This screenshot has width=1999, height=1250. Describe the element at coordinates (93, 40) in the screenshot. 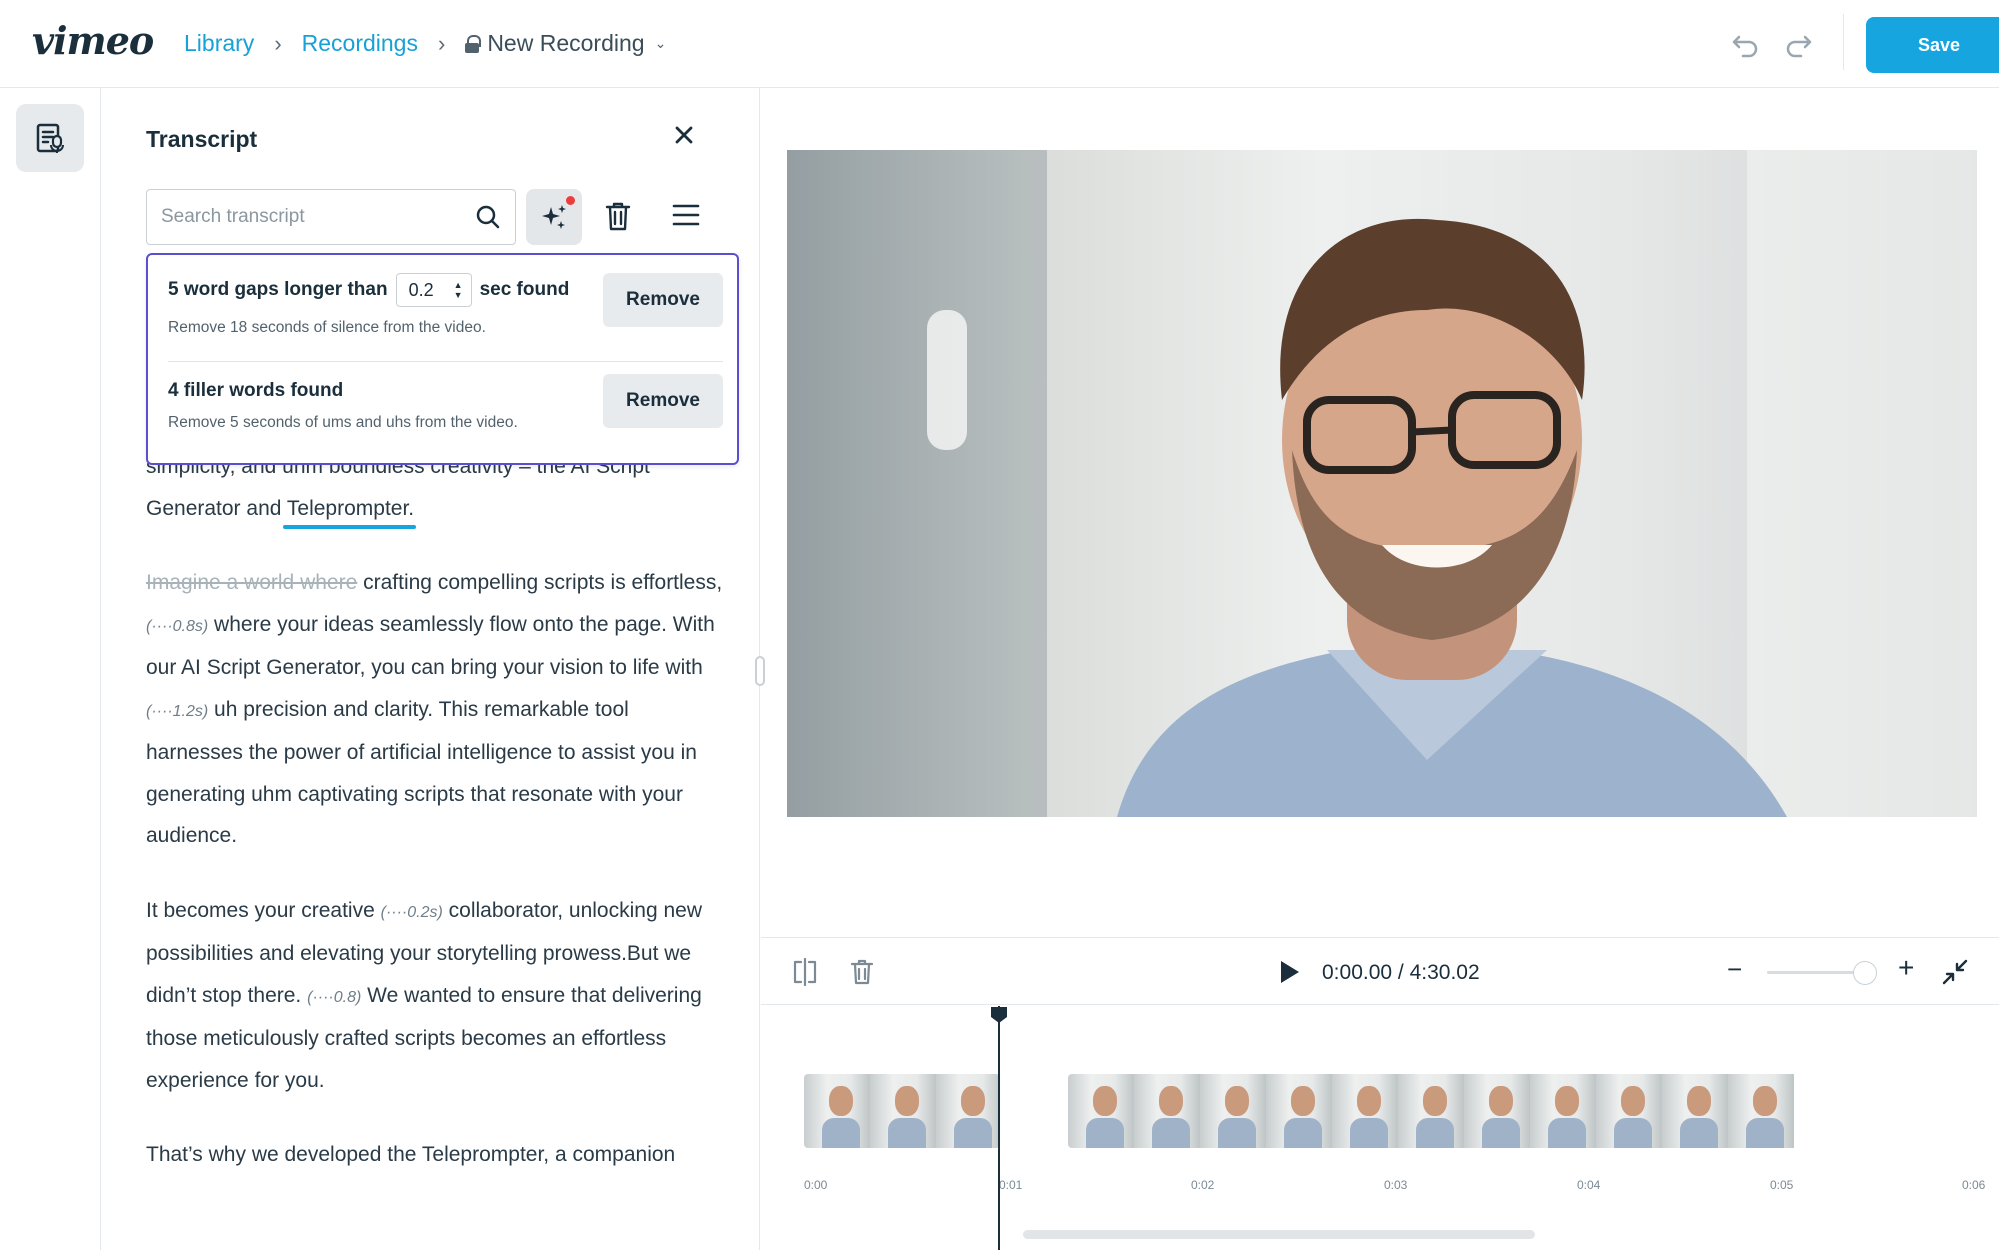

I see `vimeo-logo: vimeo` at that location.